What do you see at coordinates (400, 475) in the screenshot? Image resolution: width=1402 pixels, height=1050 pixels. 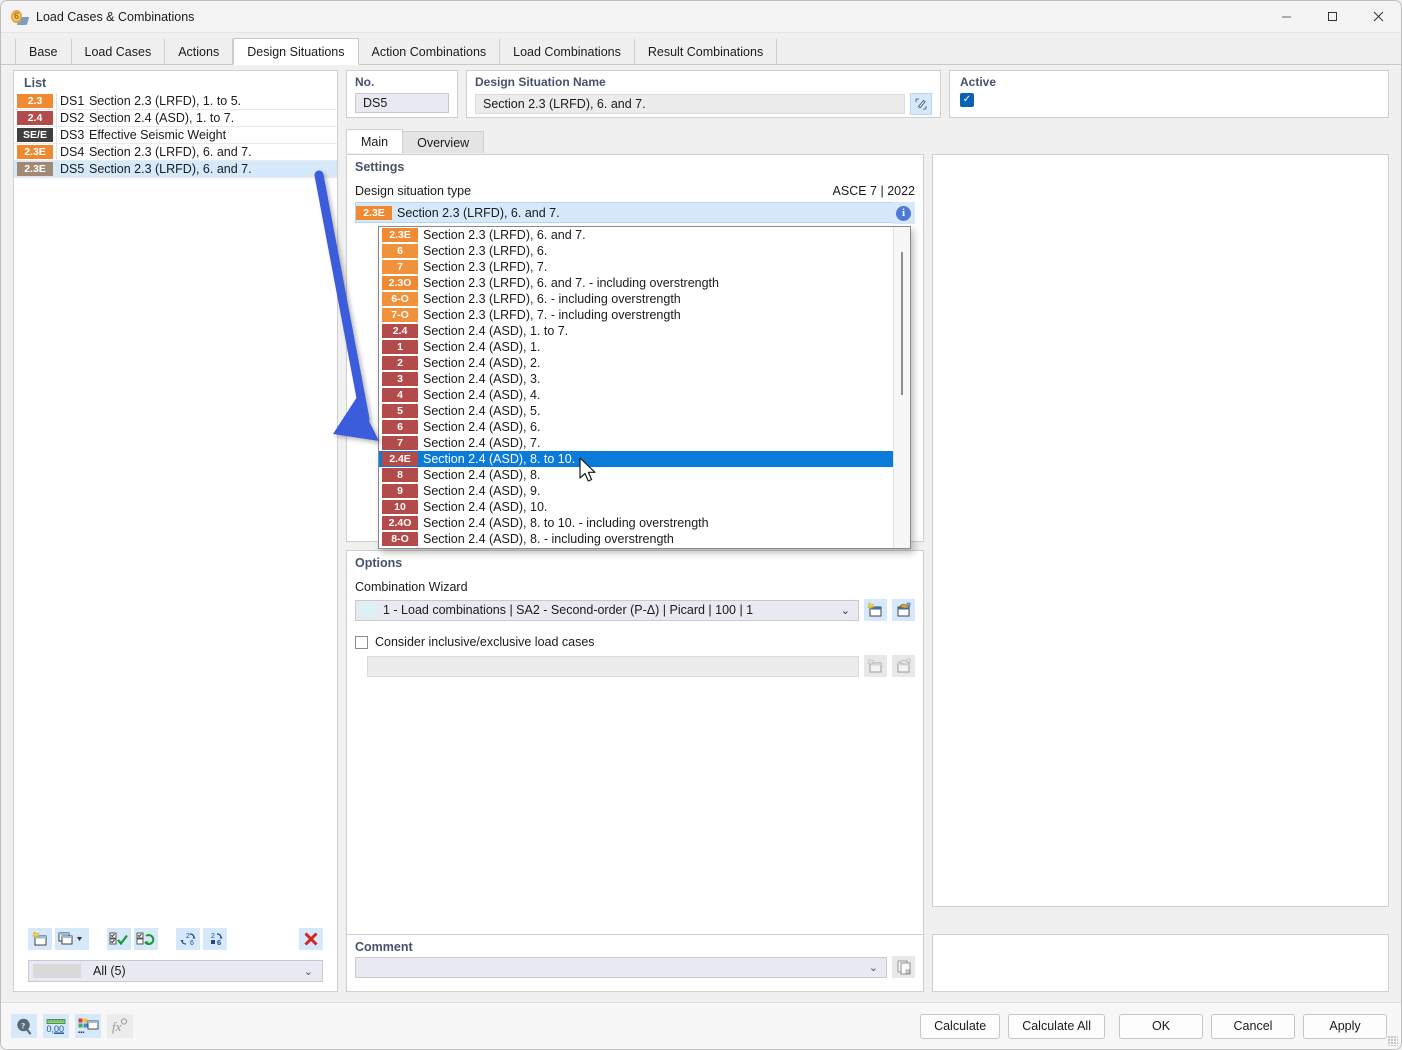 I see `option-badge: 8` at bounding box center [400, 475].